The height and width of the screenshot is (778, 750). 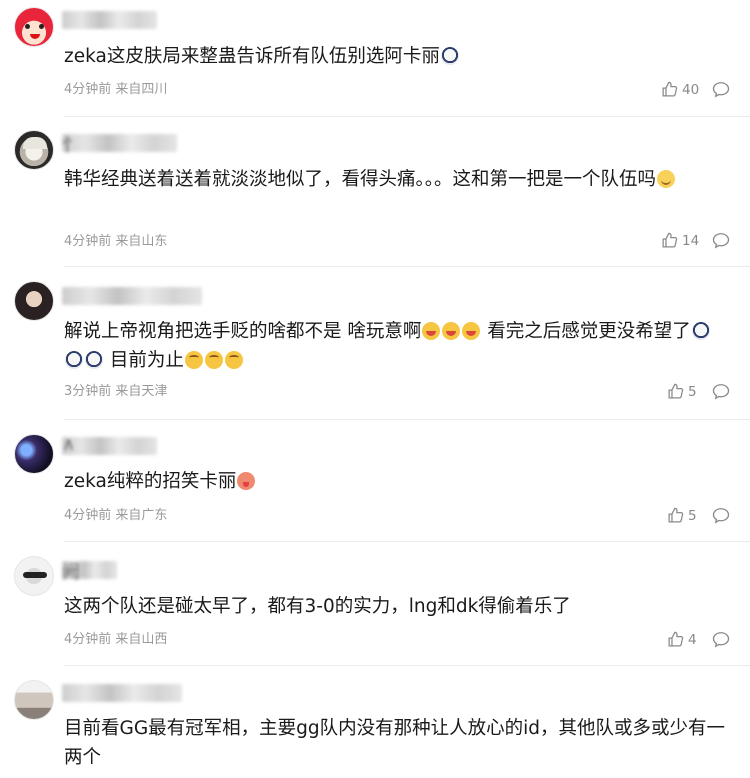 What do you see at coordinates (243, 331) in the screenshot?
I see `comment-text-segment: 解说上帝视角把选手贬的啥都不是 啥玩意啊` at bounding box center [243, 331].